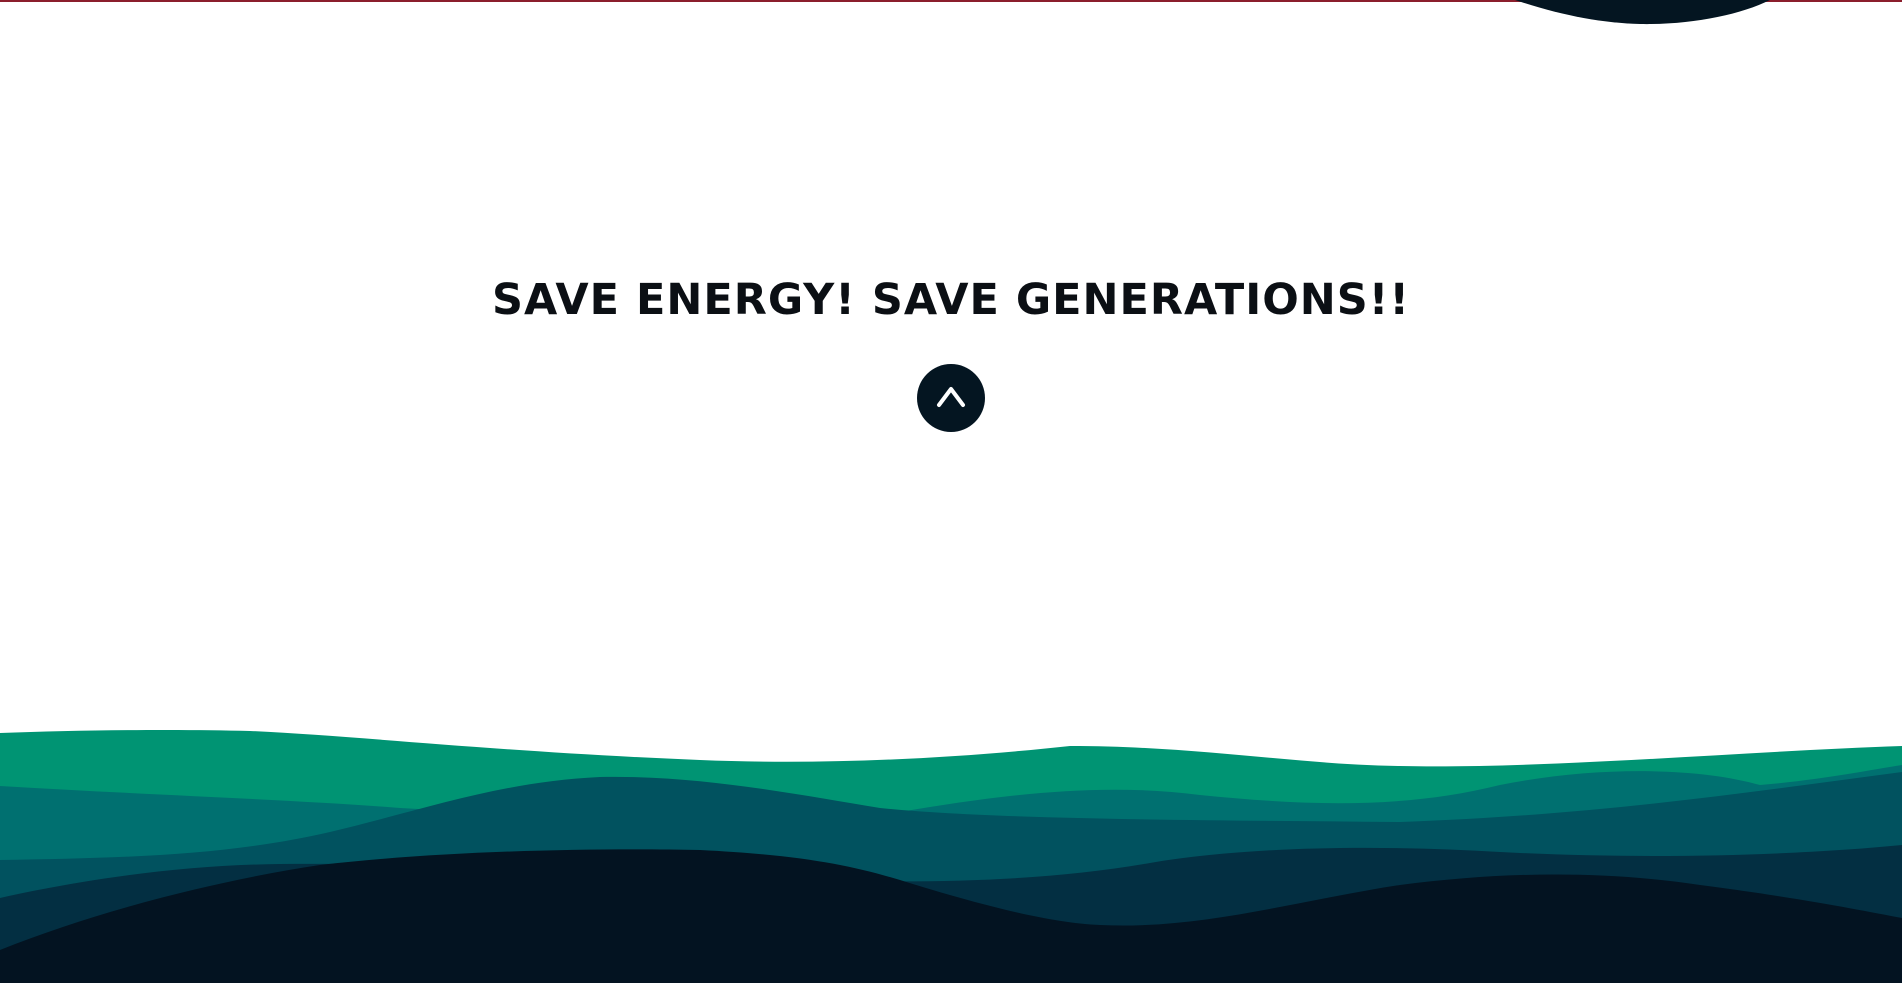 This screenshot has width=1902, height=983. I want to click on top-wave-decoration, so click(1642, 12).